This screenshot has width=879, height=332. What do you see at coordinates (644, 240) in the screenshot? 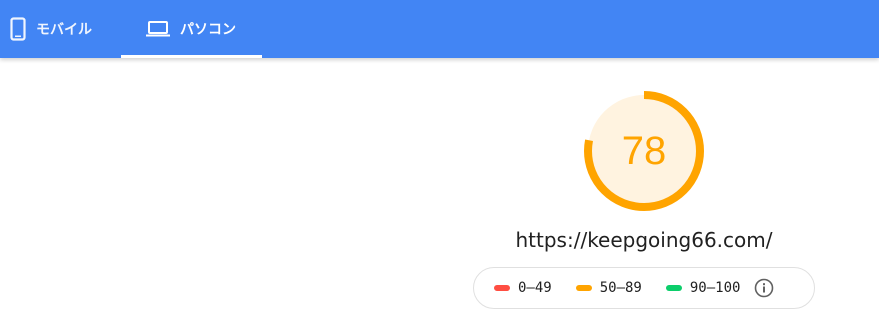
I see `tested-url: https://keepgoing66.com/` at bounding box center [644, 240].